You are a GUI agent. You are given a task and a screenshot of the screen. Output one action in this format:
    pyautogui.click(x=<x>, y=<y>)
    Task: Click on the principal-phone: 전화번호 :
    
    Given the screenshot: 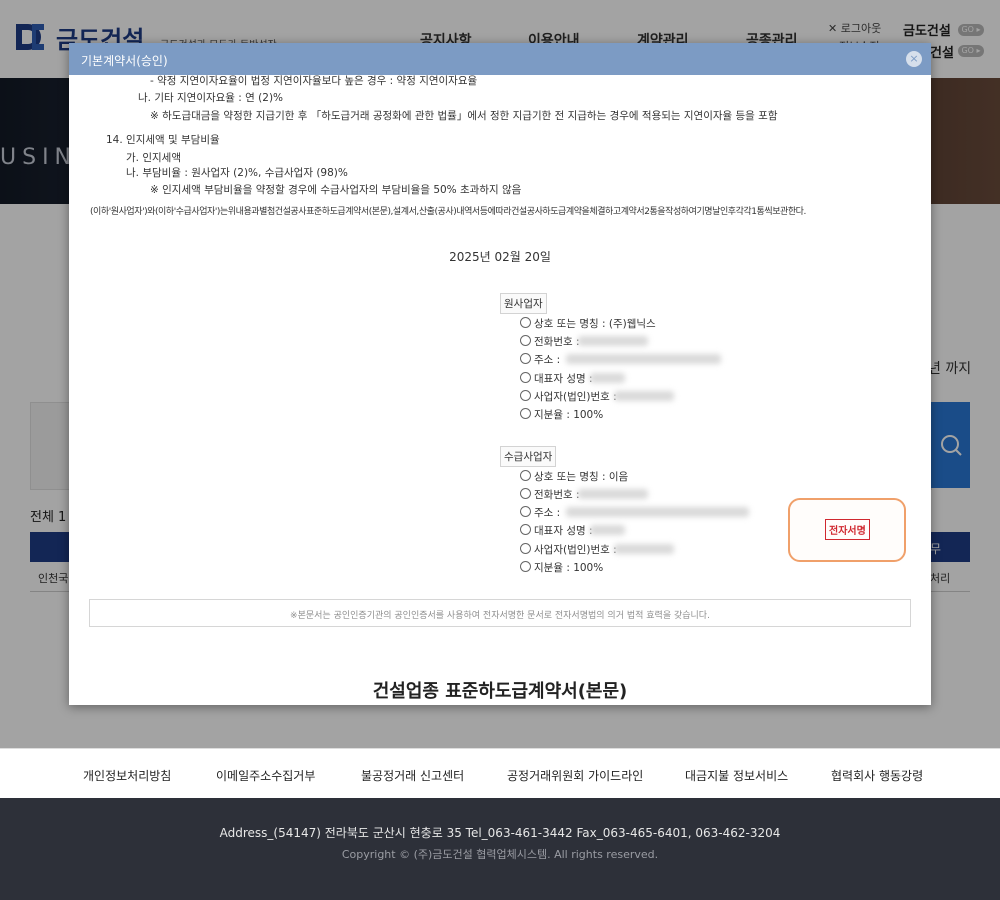 What is the action you would take?
    pyautogui.click(x=550, y=341)
    